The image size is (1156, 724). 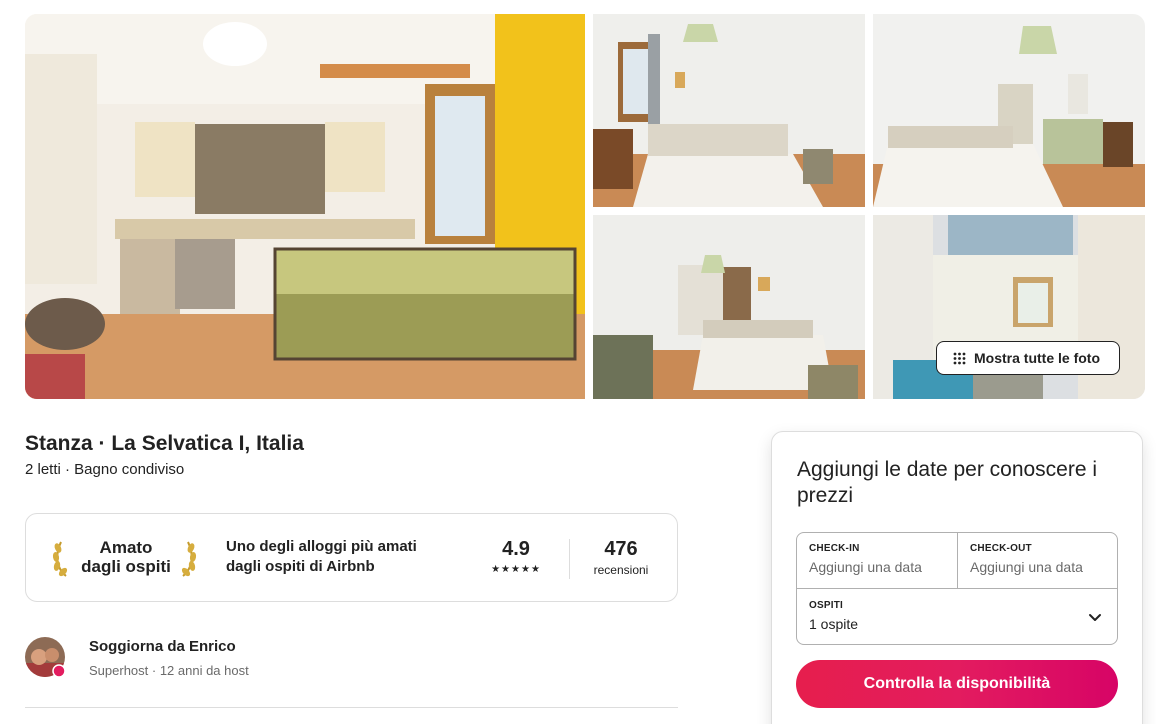 I want to click on section-divider, so click(x=351, y=707).